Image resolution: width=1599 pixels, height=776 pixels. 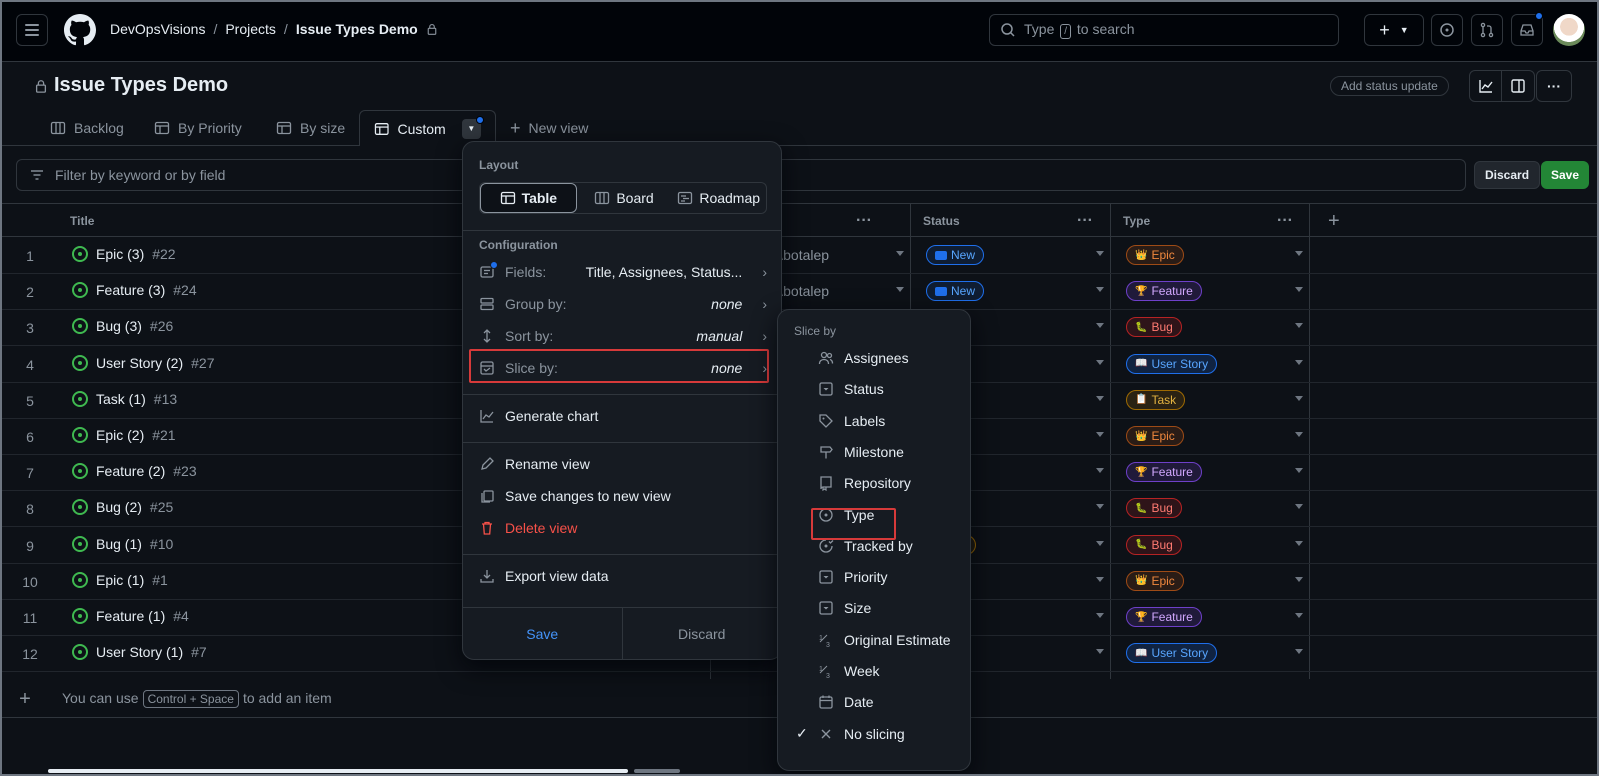 What do you see at coordinates (1447, 30) in the screenshot?
I see `issues-button` at bounding box center [1447, 30].